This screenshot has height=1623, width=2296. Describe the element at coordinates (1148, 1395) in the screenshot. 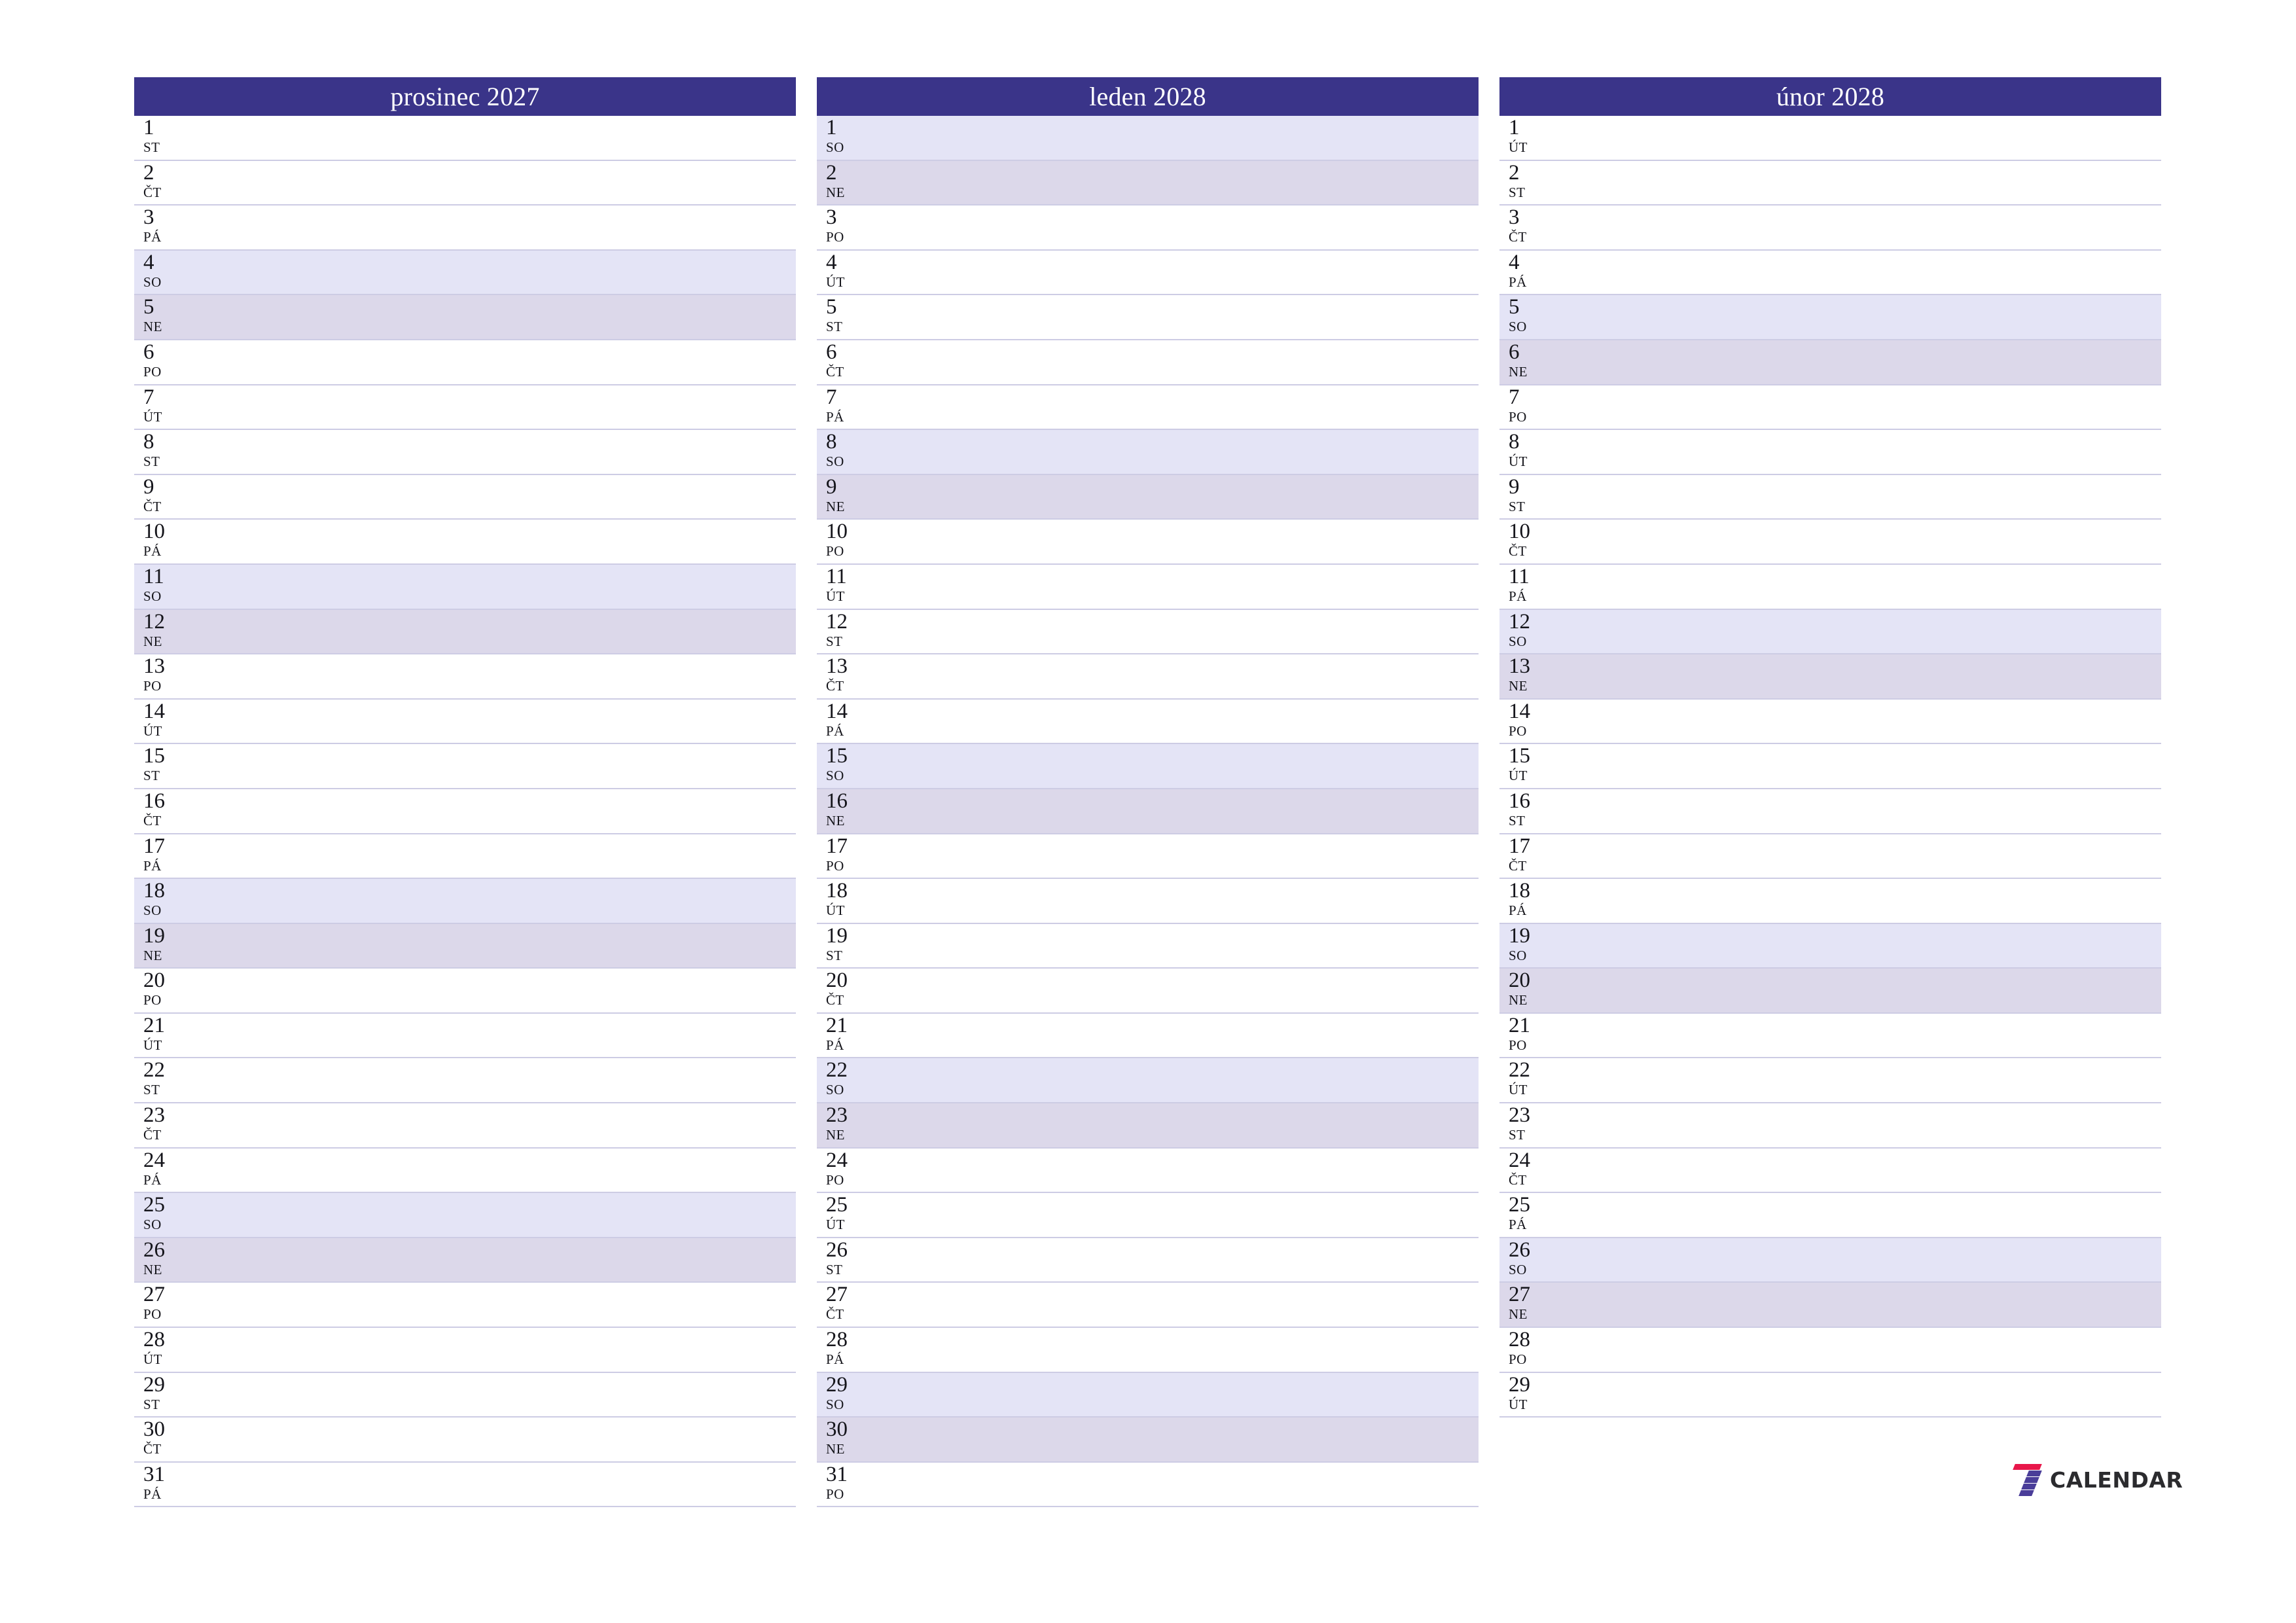

I see `day-row: 29 SO` at that location.